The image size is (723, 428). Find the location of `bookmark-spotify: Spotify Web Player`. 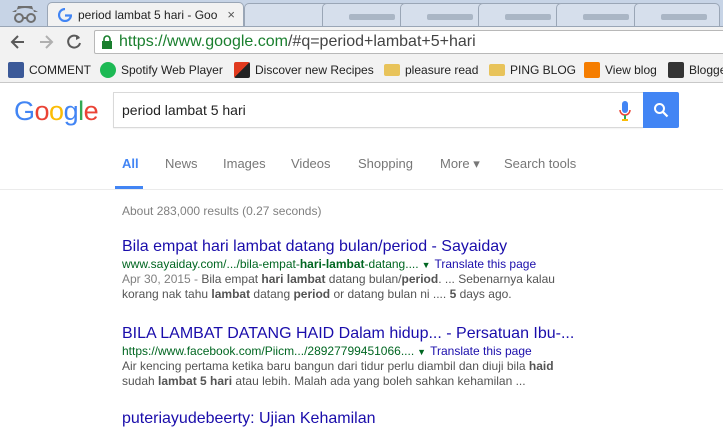

bookmark-spotify: Spotify Web Player is located at coordinates (161, 70).